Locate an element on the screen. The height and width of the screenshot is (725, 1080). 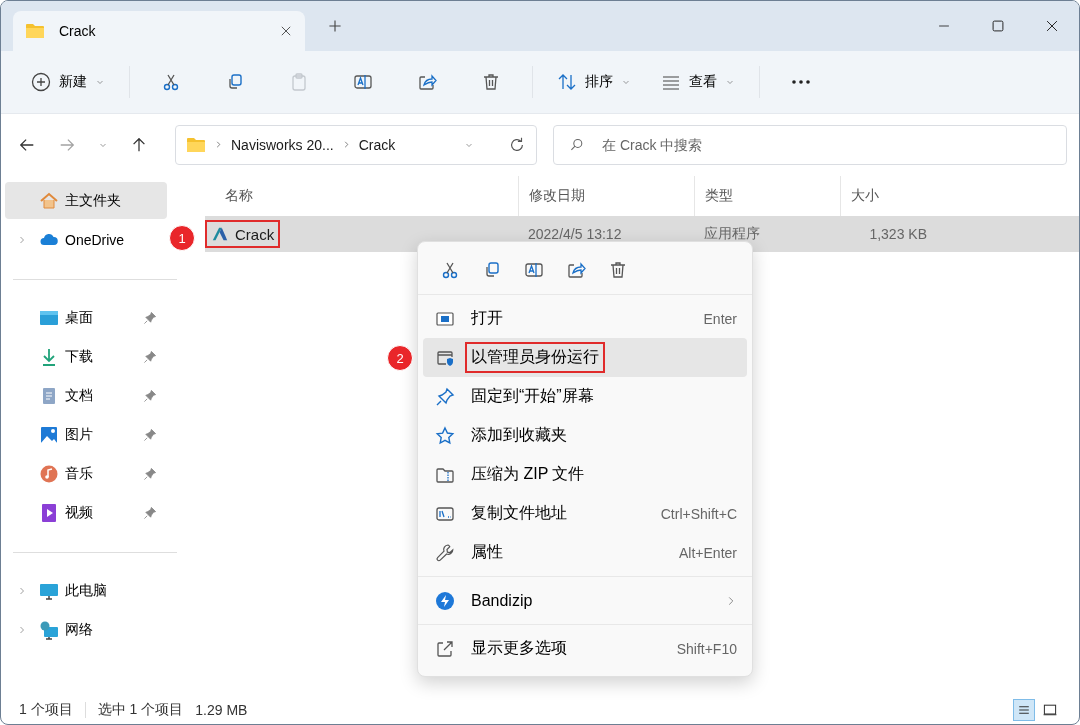
menu-item: 显示更多选项 Shift+F10 is located at coordinates (585, 648).